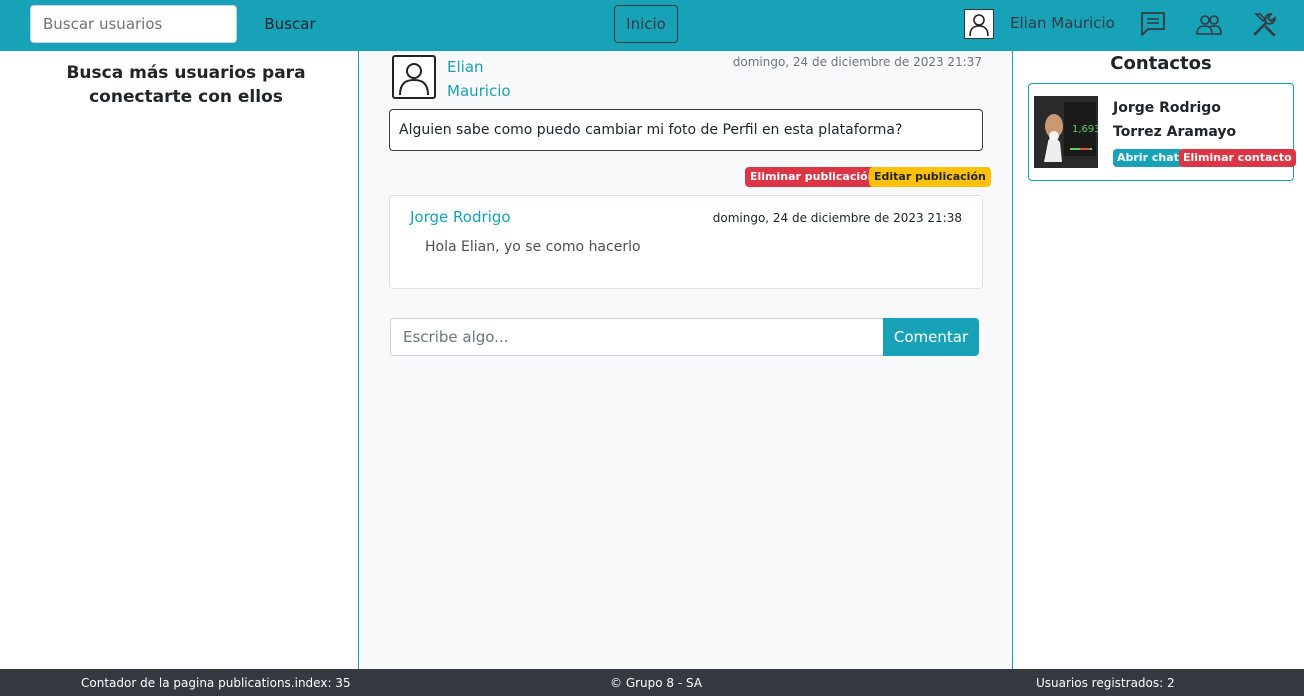 The image size is (1304, 696). I want to click on edit-post-button: Editar publicación, so click(930, 177).